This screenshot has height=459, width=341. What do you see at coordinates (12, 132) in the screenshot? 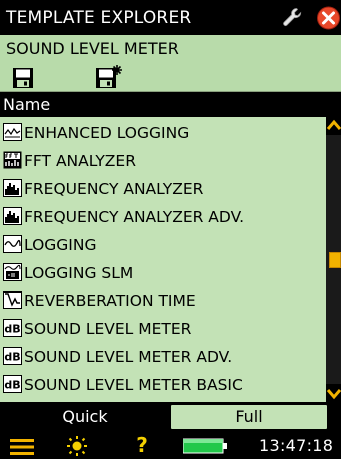
I see `enhanced-logging-icon` at bounding box center [12, 132].